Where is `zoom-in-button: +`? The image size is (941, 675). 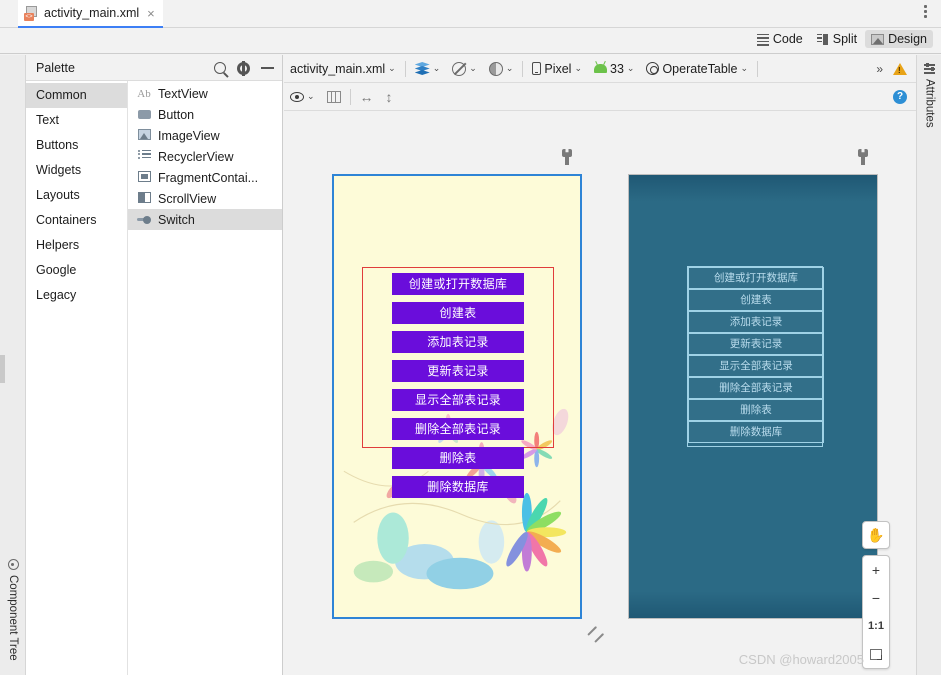 zoom-in-button: + is located at coordinates (876, 570).